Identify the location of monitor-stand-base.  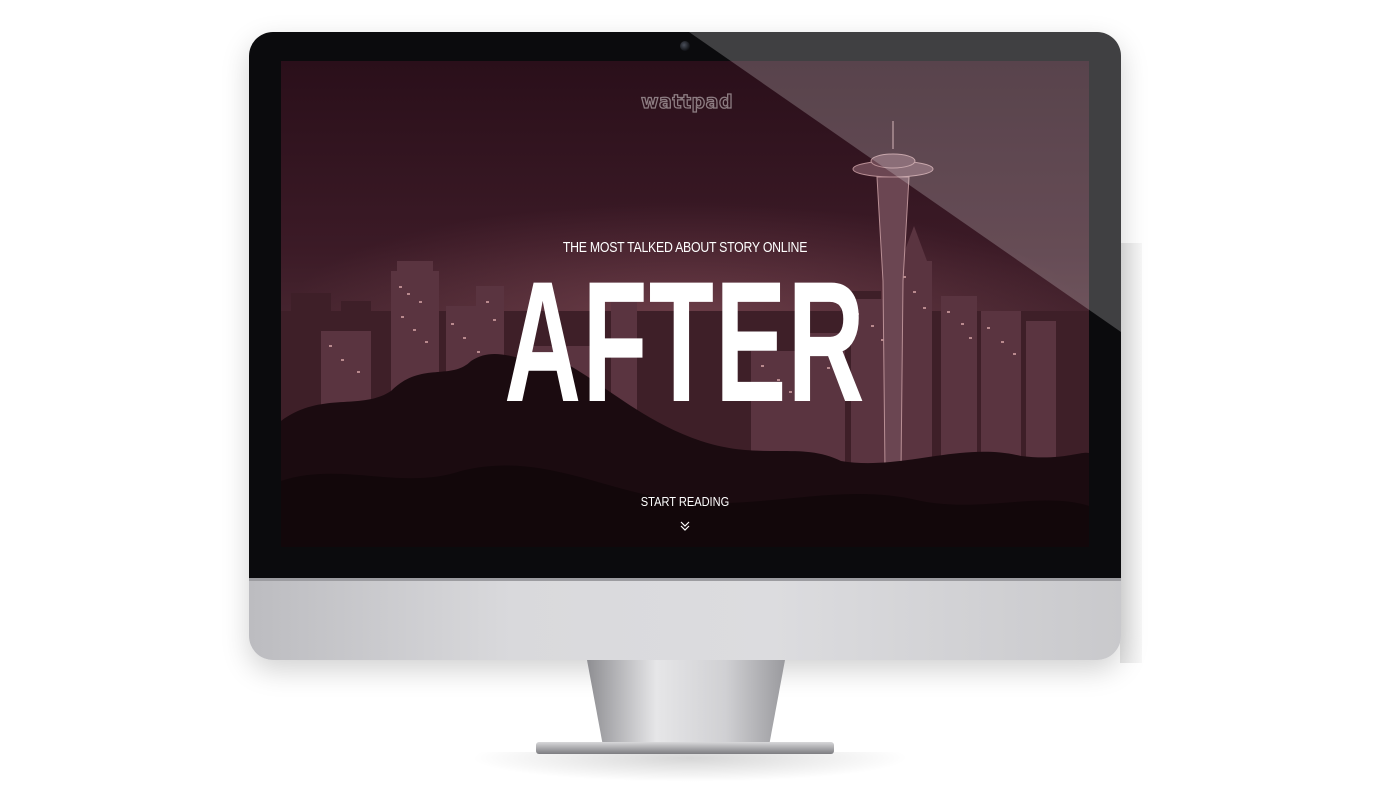
(685, 748).